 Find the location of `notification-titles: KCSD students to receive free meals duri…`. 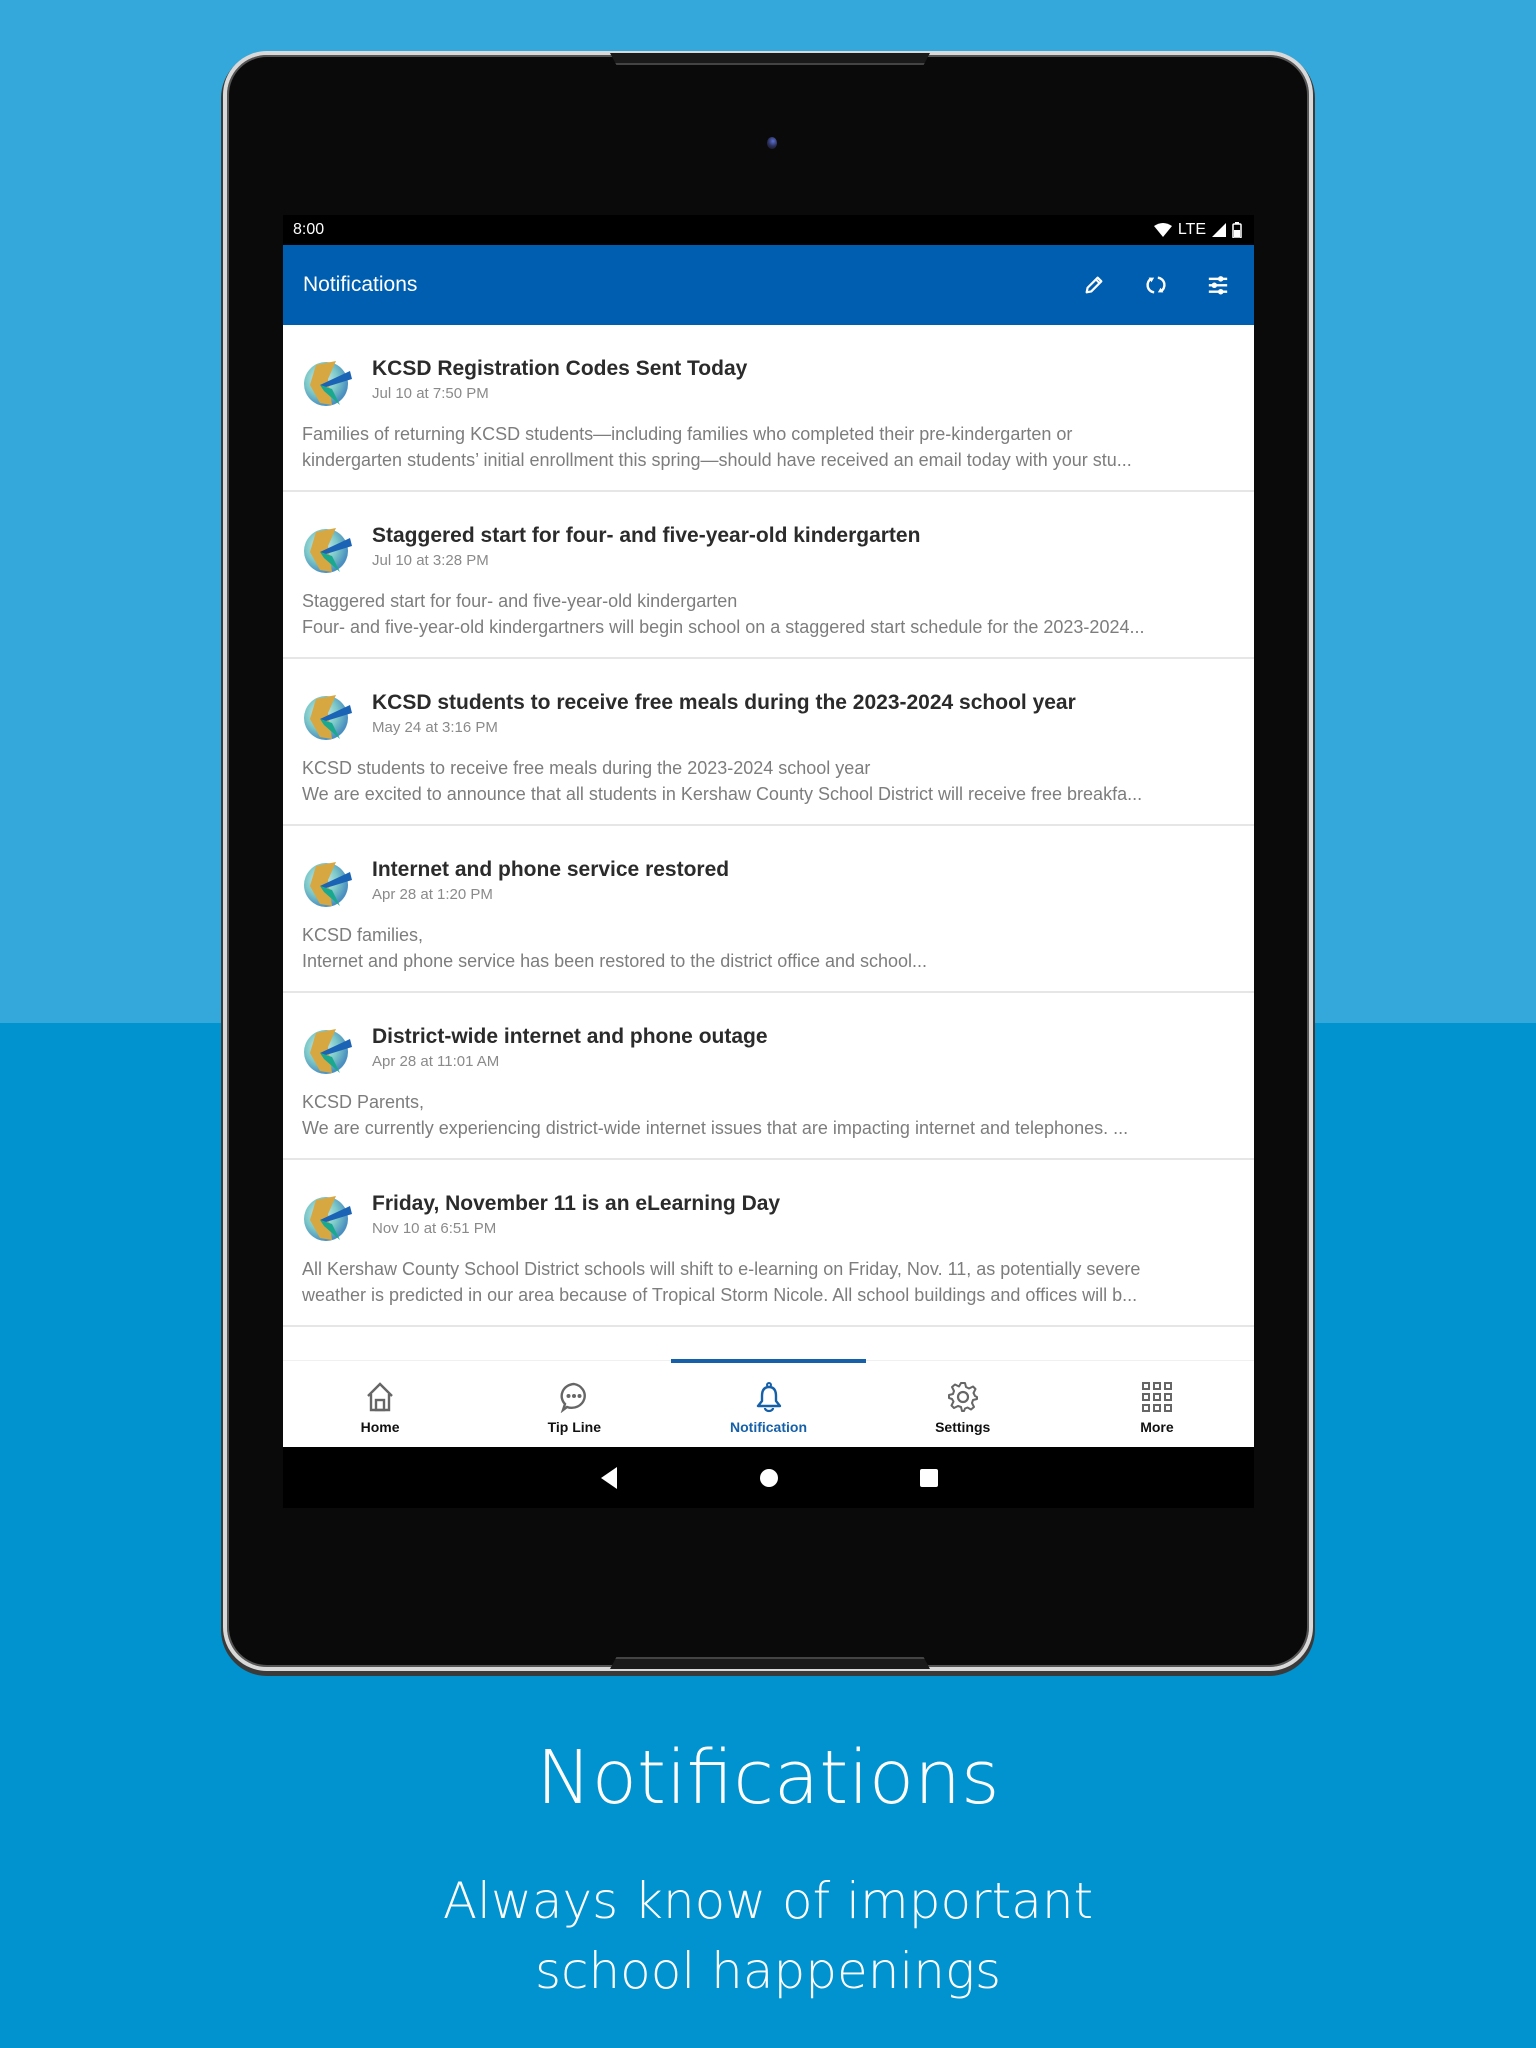

notification-titles: KCSD students to receive free meals duri… is located at coordinates (724, 713).